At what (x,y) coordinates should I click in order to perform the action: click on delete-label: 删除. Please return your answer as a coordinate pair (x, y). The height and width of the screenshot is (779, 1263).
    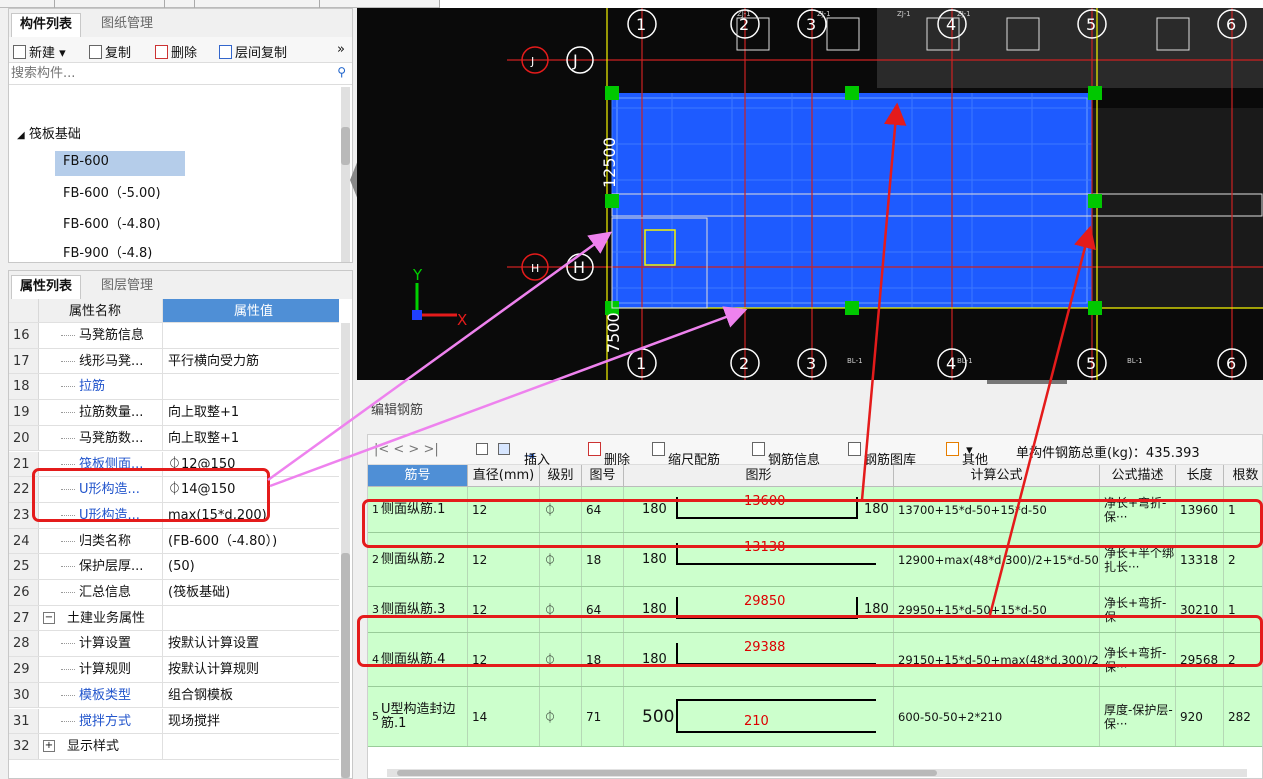
    Looking at the image, I should click on (184, 53).